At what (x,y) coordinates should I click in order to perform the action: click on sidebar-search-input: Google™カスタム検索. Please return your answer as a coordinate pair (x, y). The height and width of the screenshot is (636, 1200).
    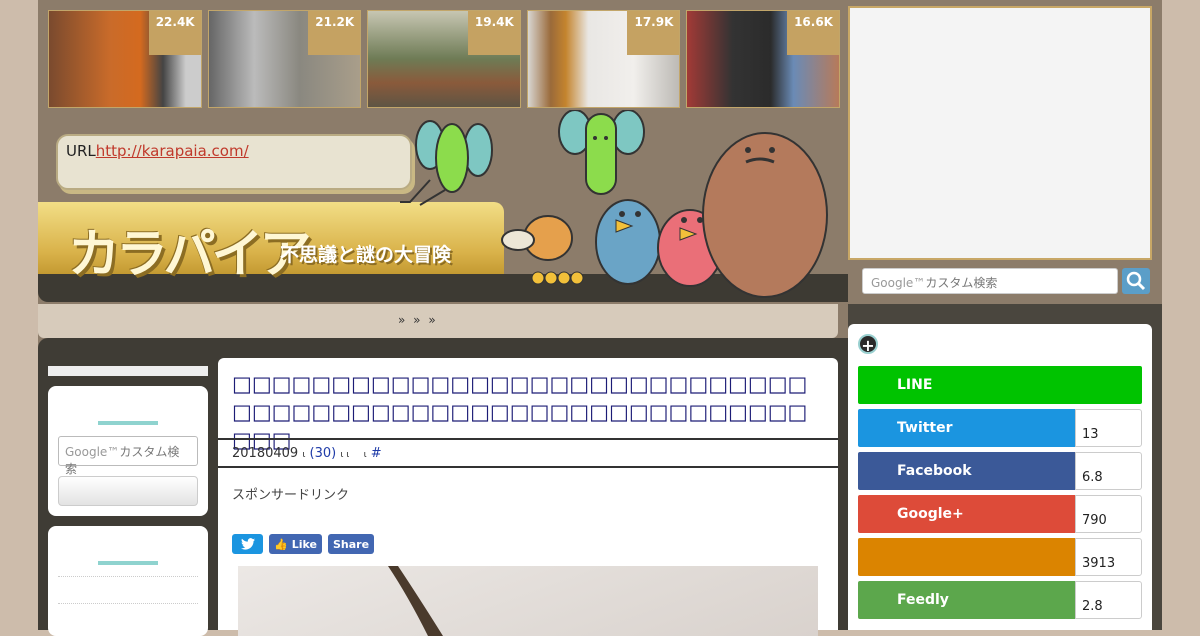
    Looking at the image, I should click on (128, 456).